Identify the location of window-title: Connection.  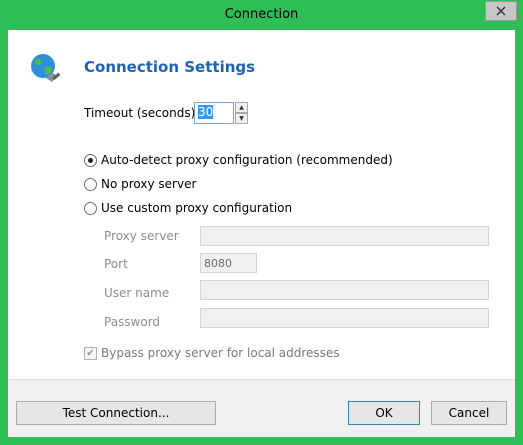
(261, 14).